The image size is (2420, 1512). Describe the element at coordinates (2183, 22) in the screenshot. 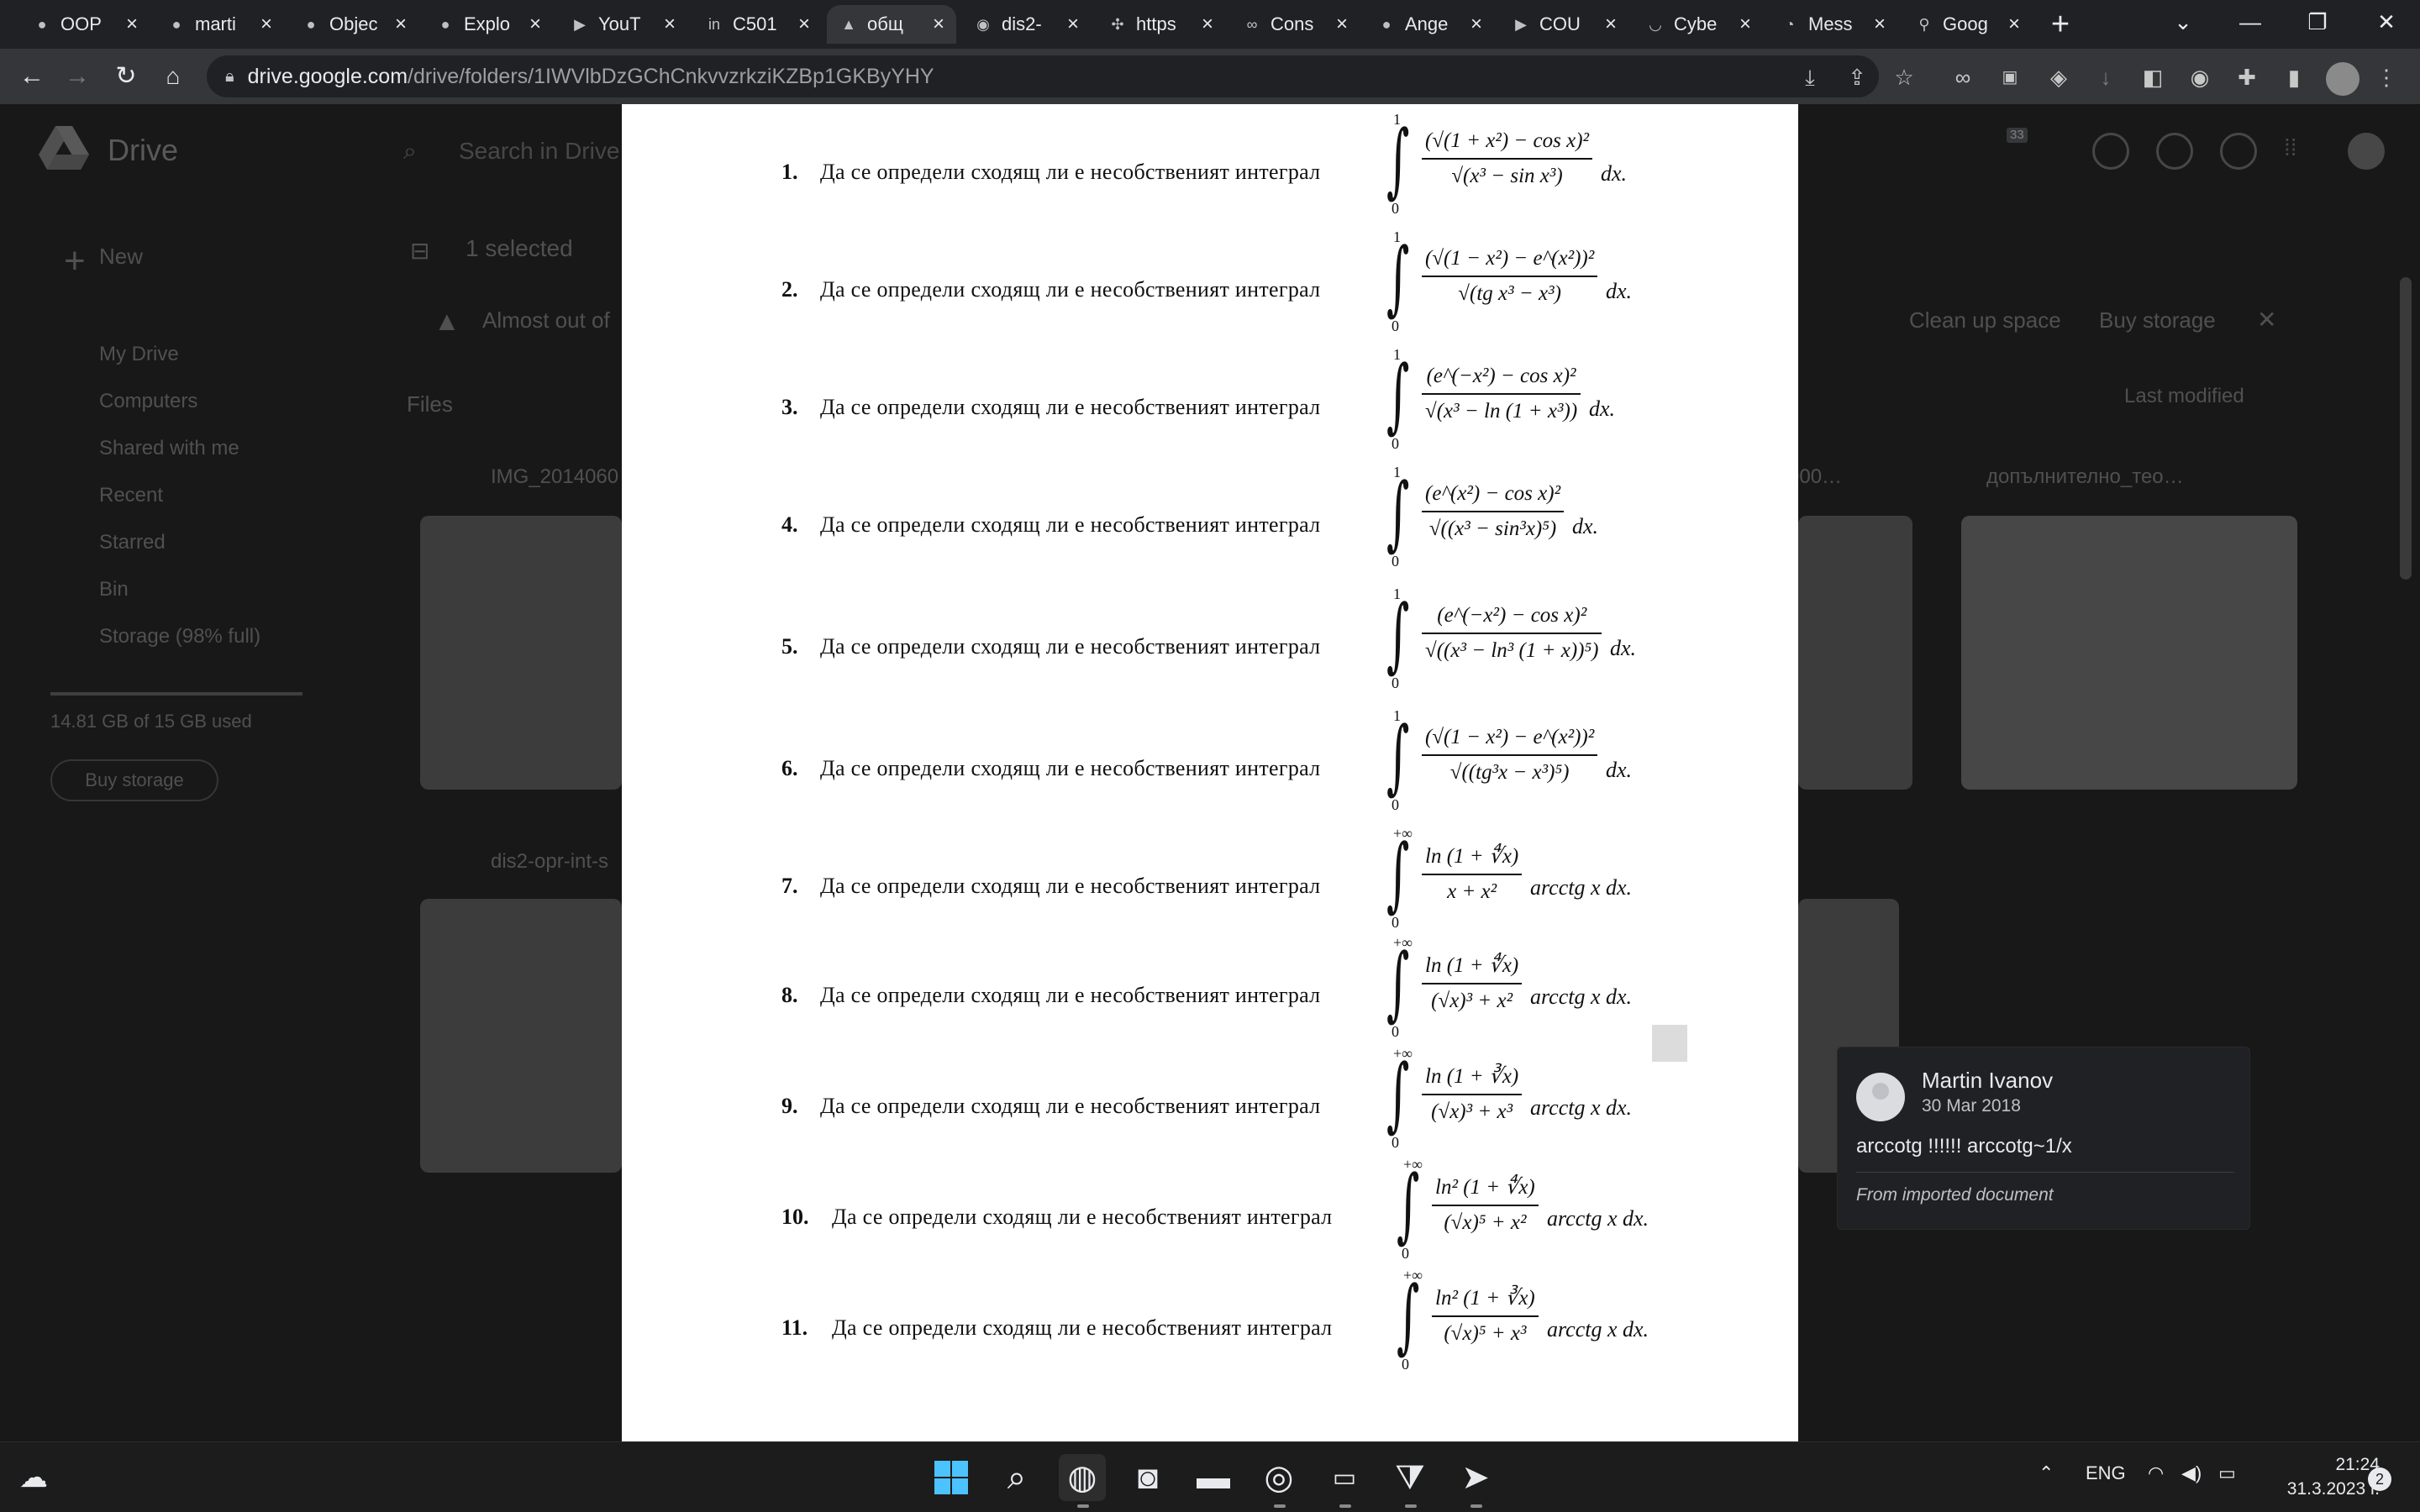

I see `tab-search-chevron-icon: ⌄` at that location.